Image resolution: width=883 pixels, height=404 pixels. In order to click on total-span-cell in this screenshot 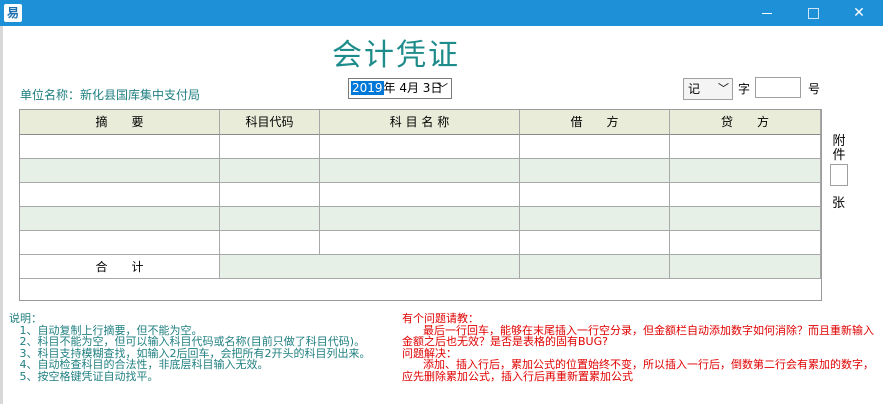, I will do `click(370, 267)`.